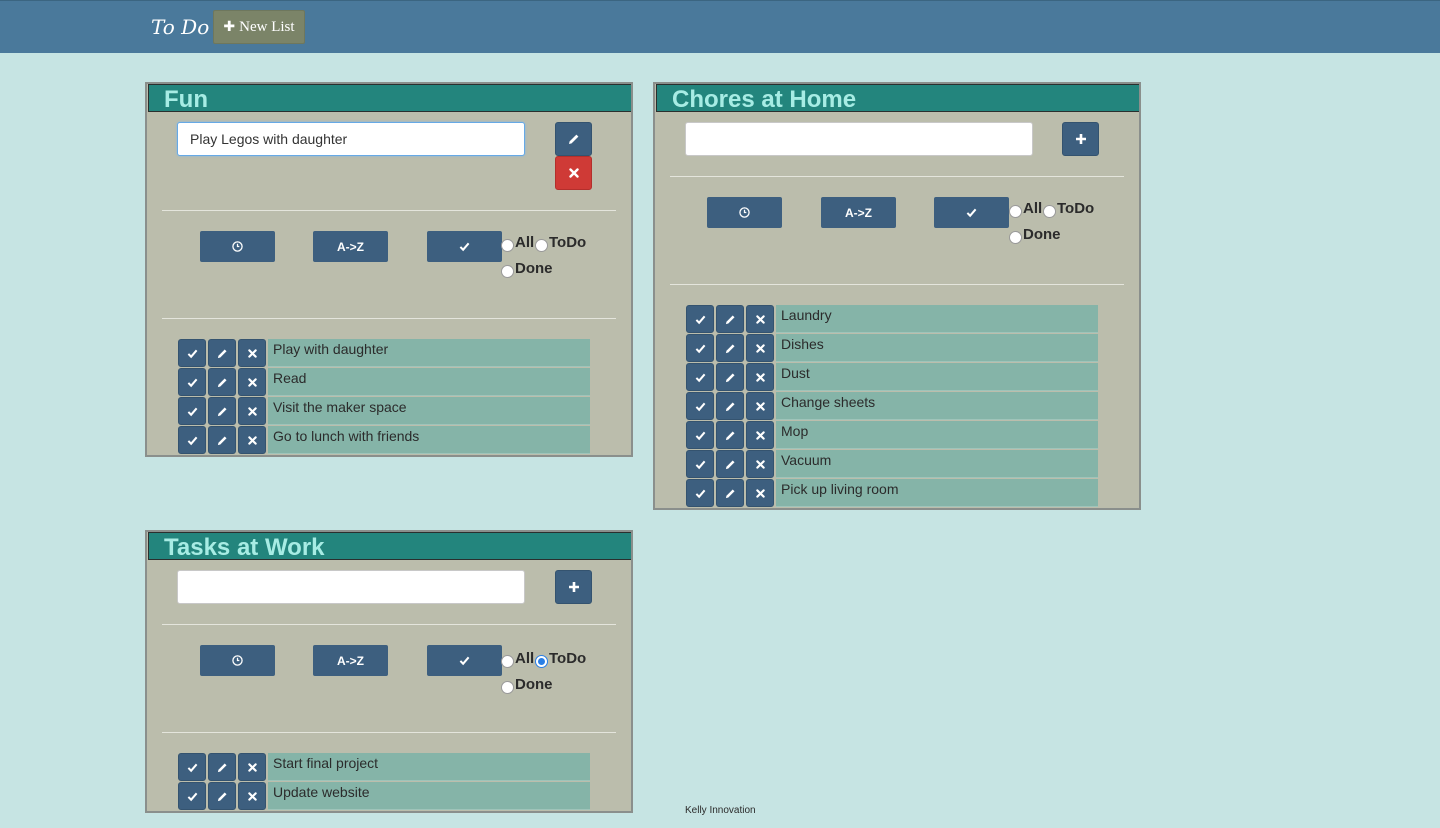  Describe the element at coordinates (937, 464) in the screenshot. I see `task-text: Vacuum` at that location.